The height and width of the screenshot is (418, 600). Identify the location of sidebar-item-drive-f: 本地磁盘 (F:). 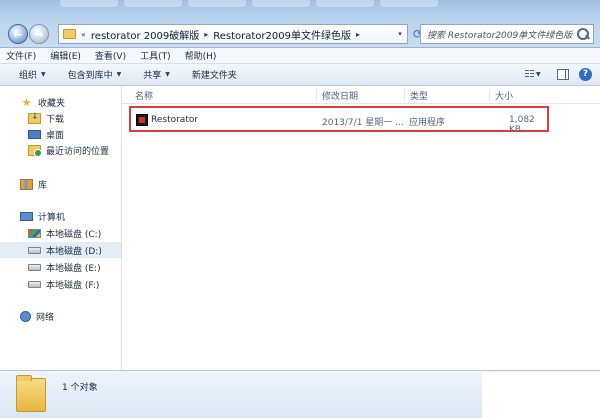
(60, 284).